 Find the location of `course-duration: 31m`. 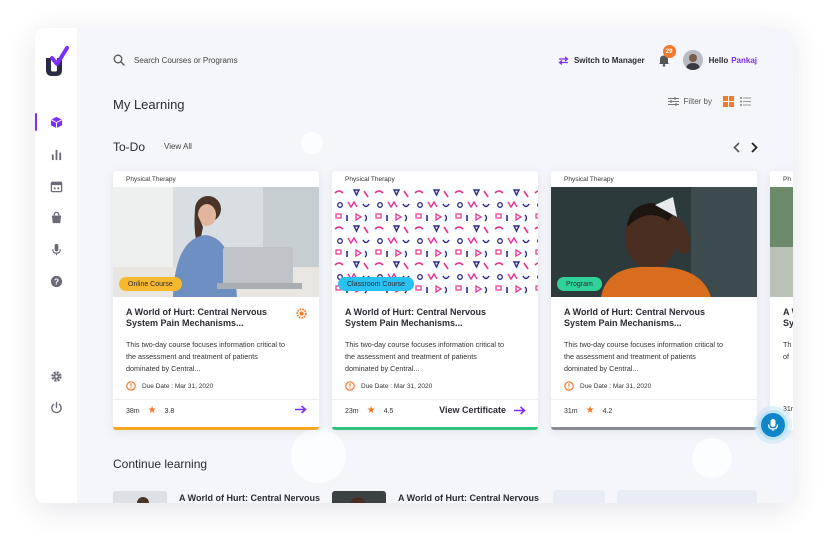

course-duration: 31m is located at coordinates (571, 411).